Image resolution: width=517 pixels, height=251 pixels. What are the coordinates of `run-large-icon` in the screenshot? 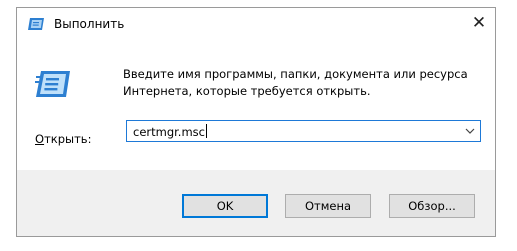 It's located at (52, 84).